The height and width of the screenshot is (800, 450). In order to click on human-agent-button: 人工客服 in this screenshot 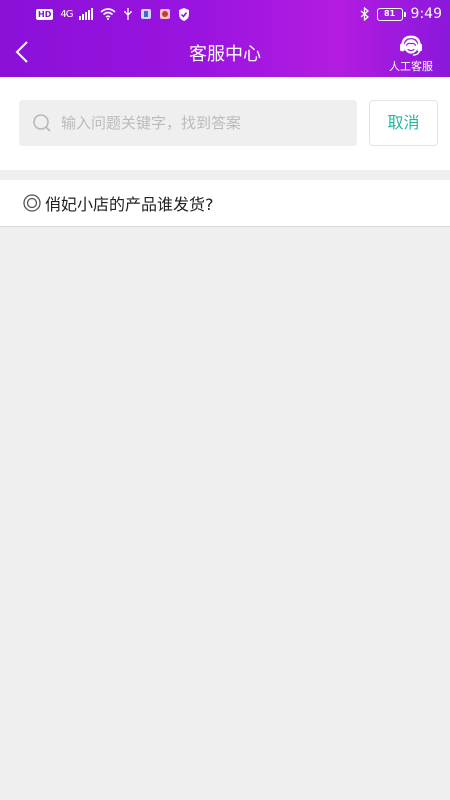, I will do `click(411, 54)`.